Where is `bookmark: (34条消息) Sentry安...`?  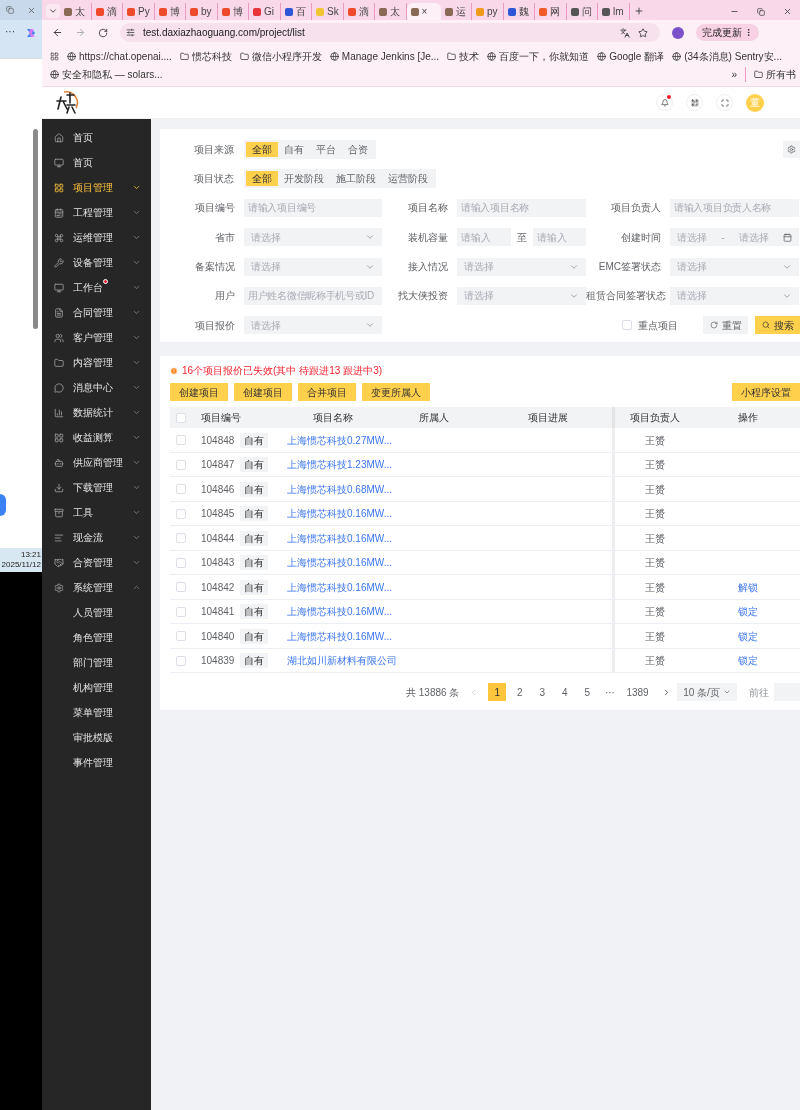
bookmark: (34条消息) Sentry安... is located at coordinates (727, 56).